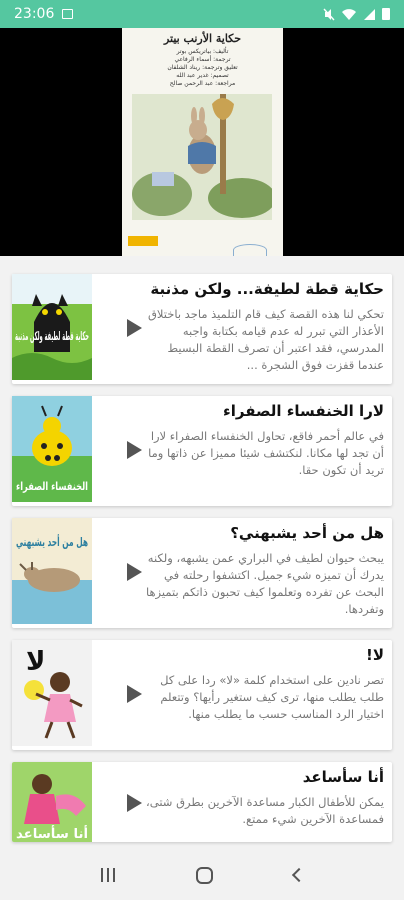 This screenshot has height=900, width=404. I want to click on thumbnail-title: أنا سأساعد, so click(52, 833).